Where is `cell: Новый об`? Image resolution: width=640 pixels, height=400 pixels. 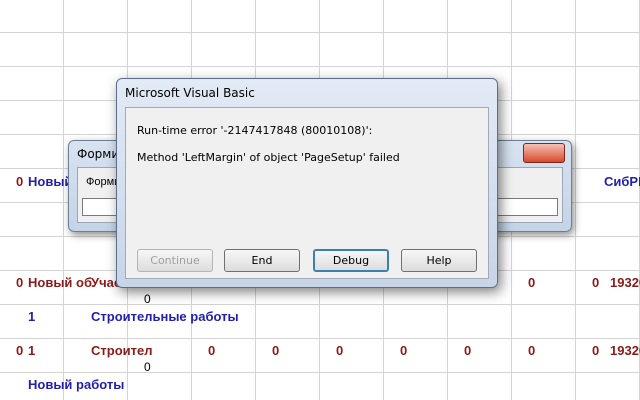
cell: Новый об is located at coordinates (60, 282).